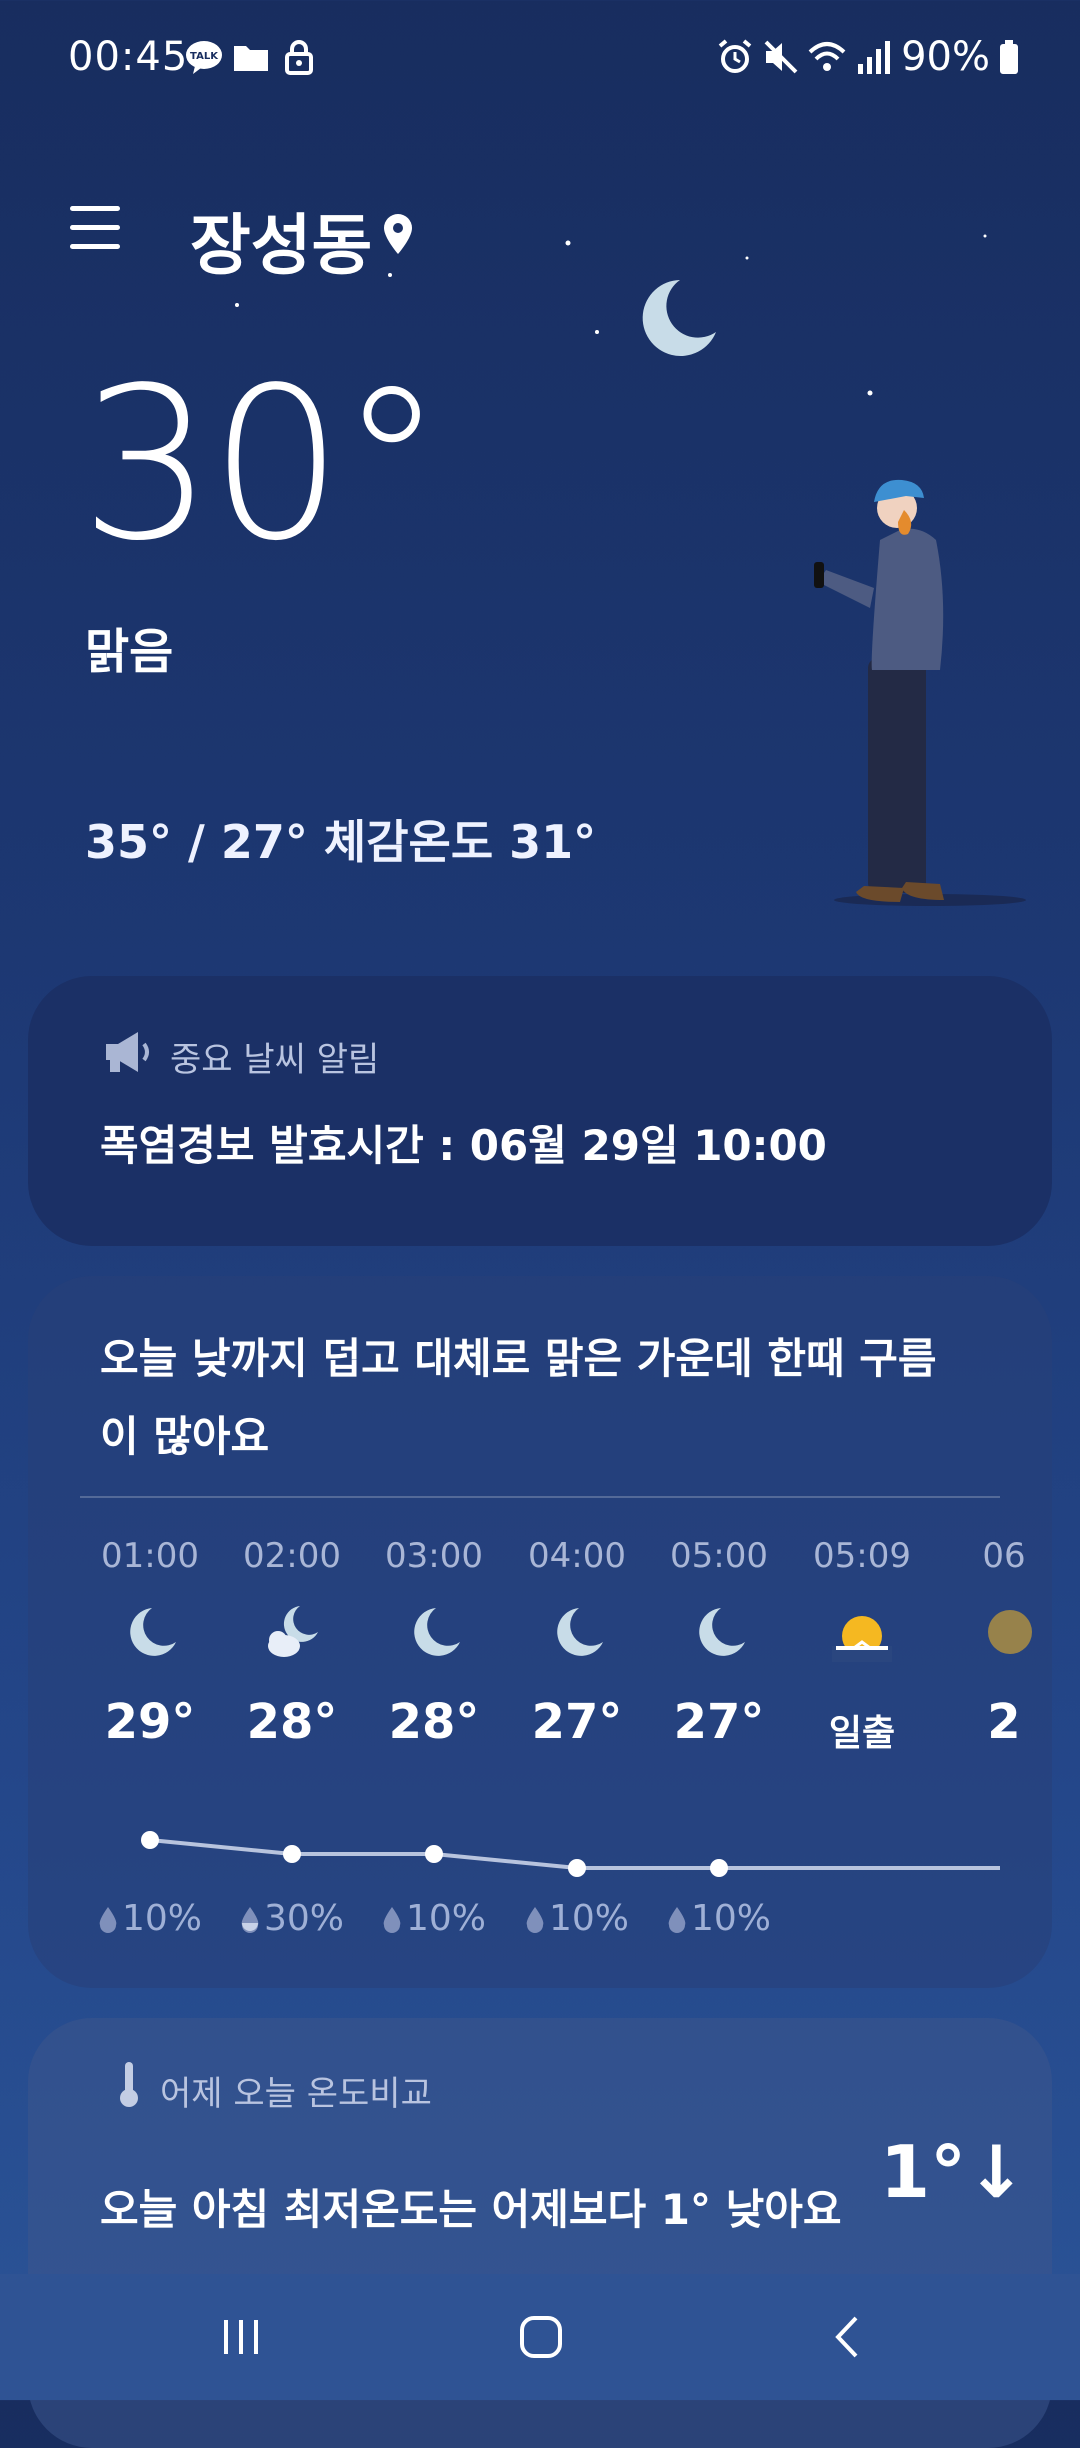 This screenshot has width=1080, height=2448. I want to click on kakaotalk-icon: TALK, so click(204, 57).